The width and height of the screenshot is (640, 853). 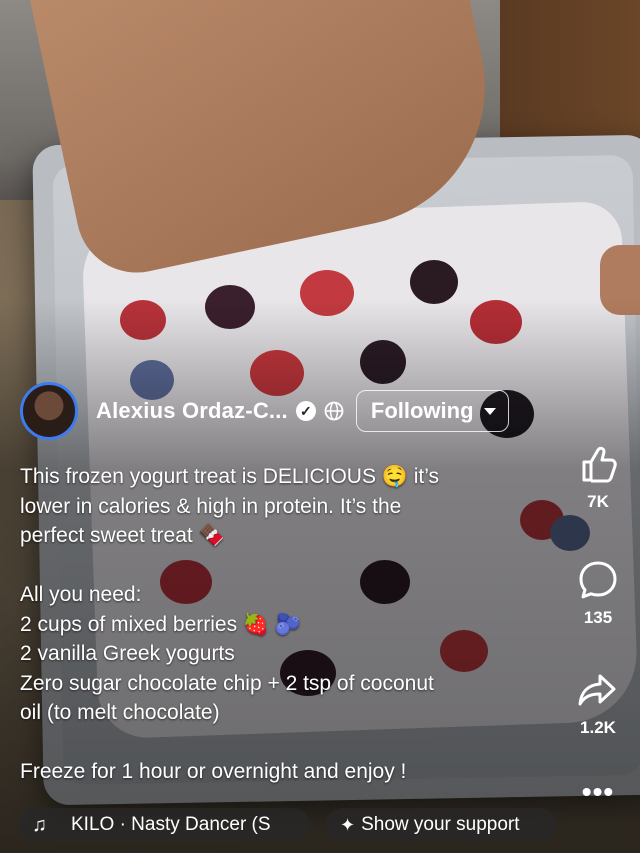 I want to click on support-label: Show your support, so click(x=440, y=824).